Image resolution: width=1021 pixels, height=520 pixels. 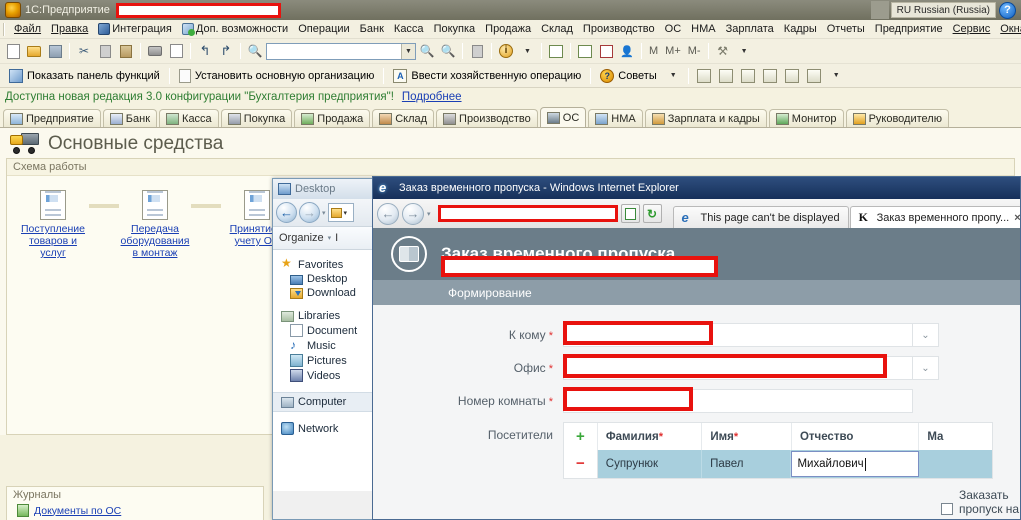 What do you see at coordinates (806, 118) in the screenshot?
I see `tab-monitor: Монитор` at bounding box center [806, 118].